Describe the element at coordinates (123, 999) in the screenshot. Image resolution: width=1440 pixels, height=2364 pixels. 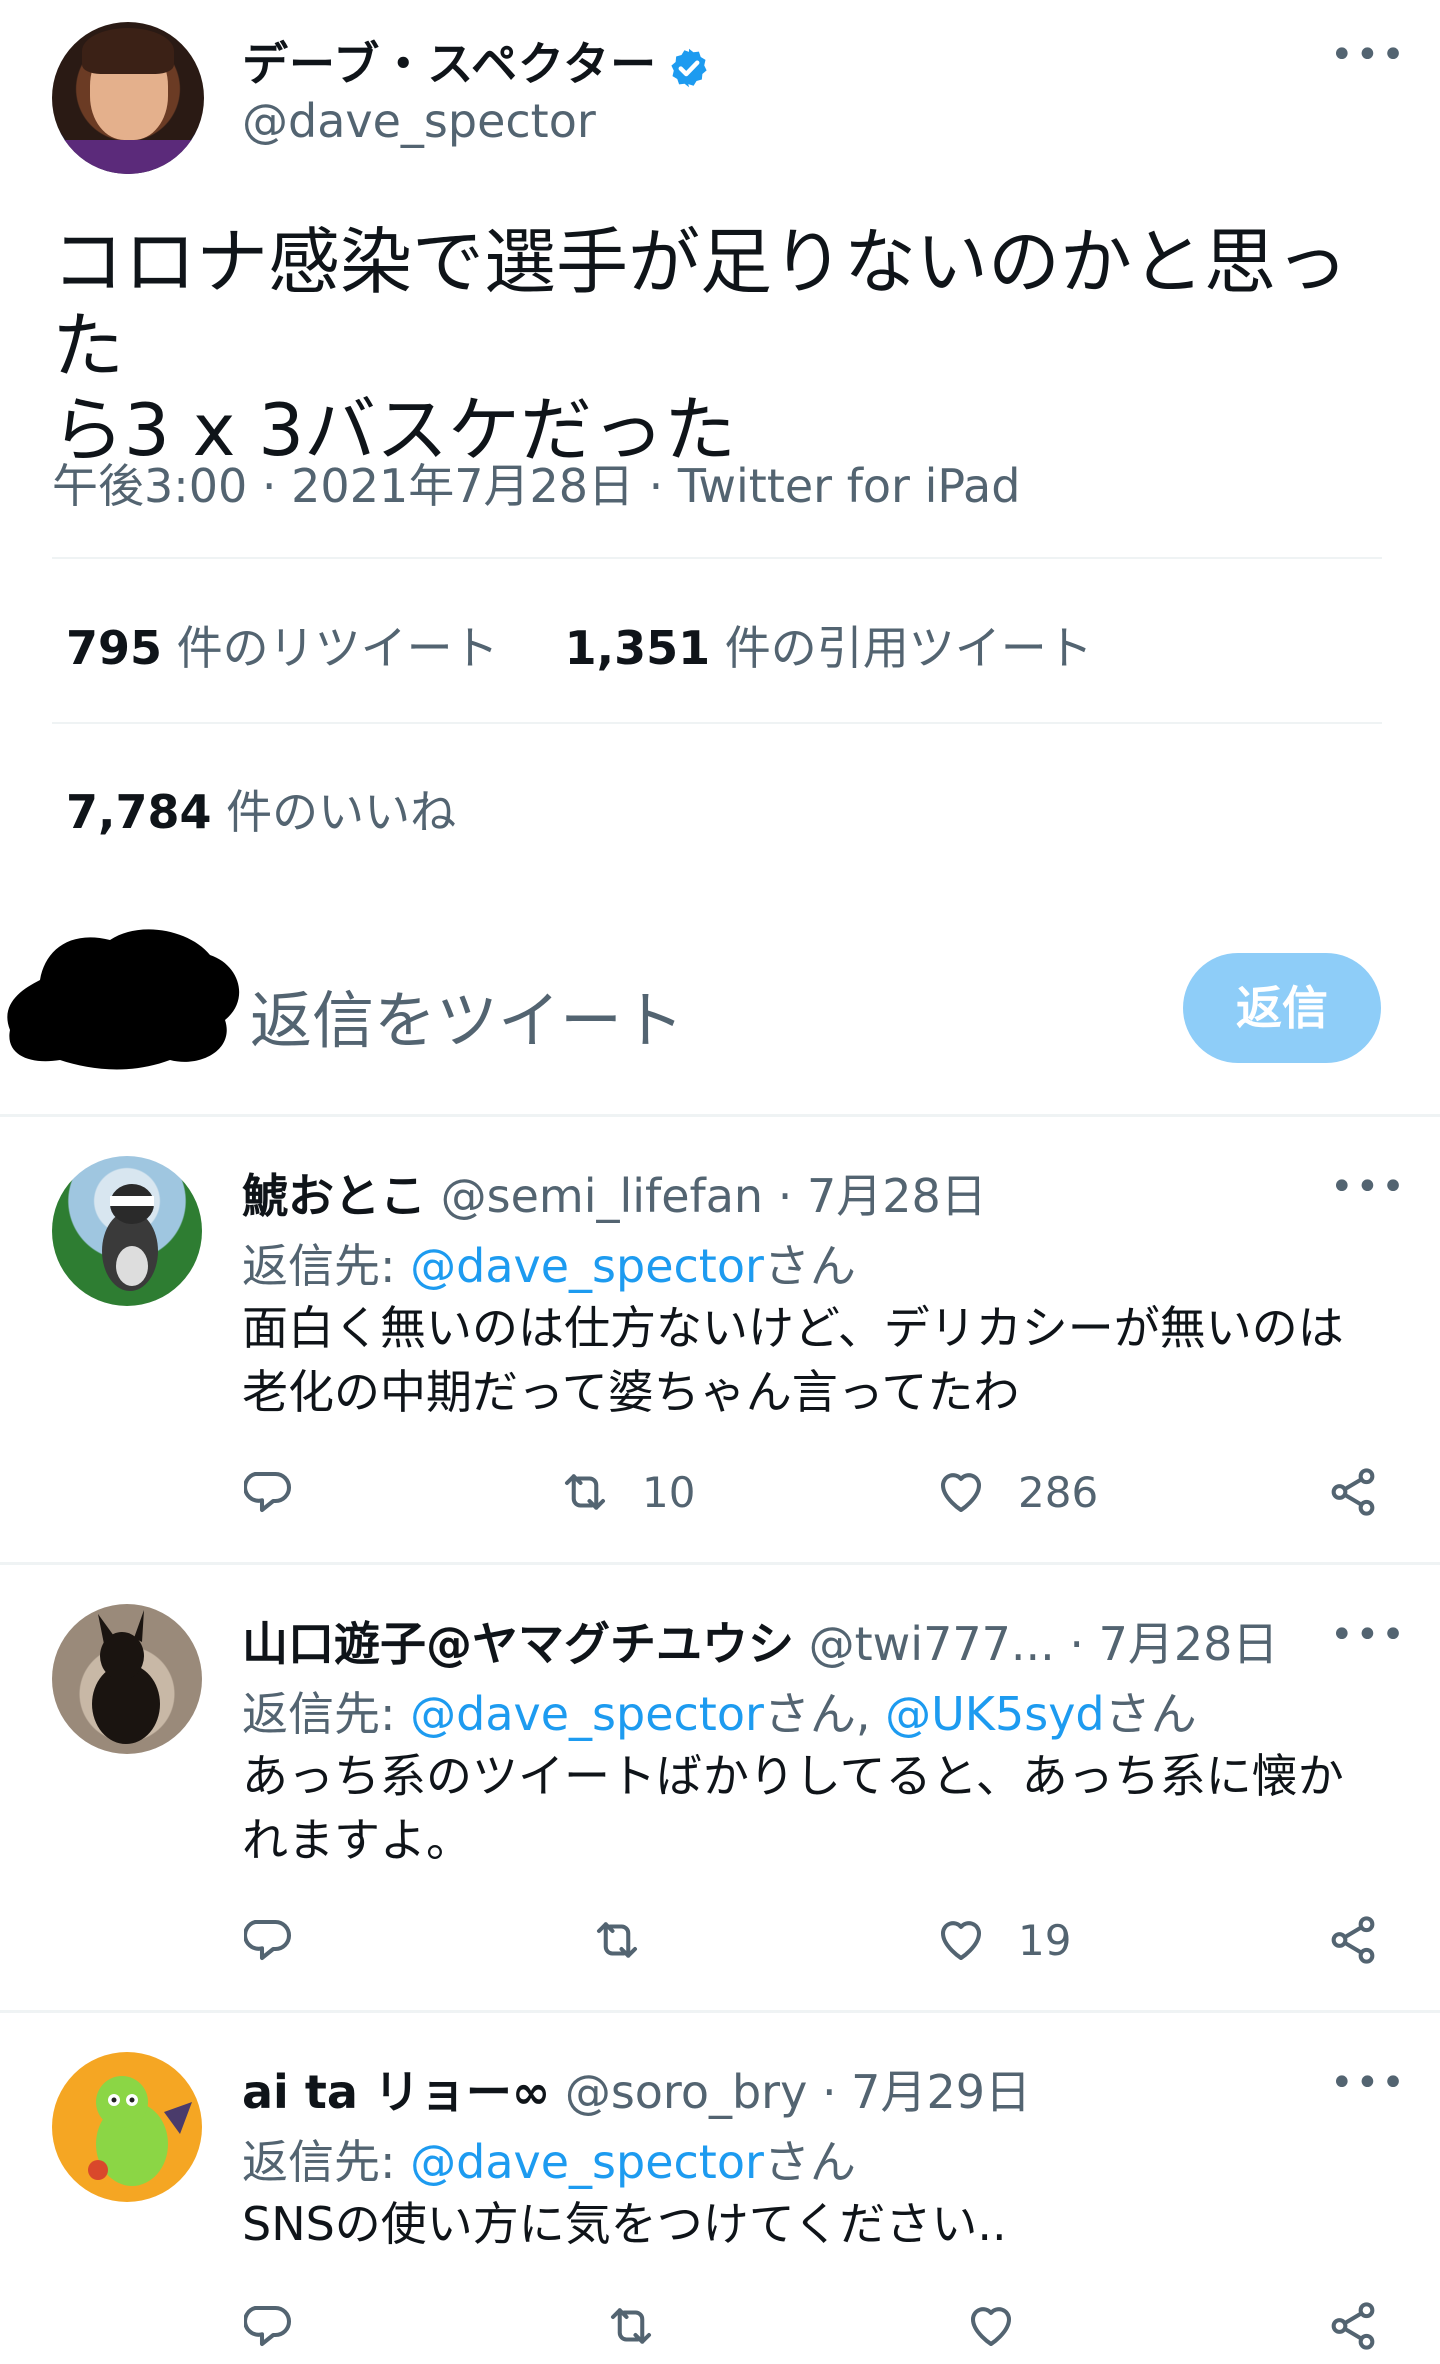
I see `redacted-avatar` at that location.